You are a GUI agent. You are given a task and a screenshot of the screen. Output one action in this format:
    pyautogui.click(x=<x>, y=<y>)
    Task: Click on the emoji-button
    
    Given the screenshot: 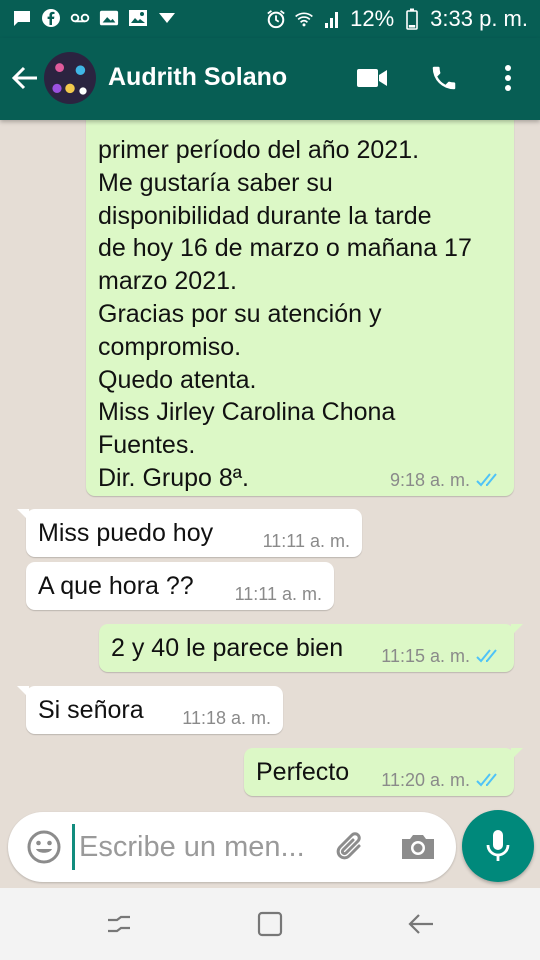 What is the action you would take?
    pyautogui.click(x=44, y=847)
    